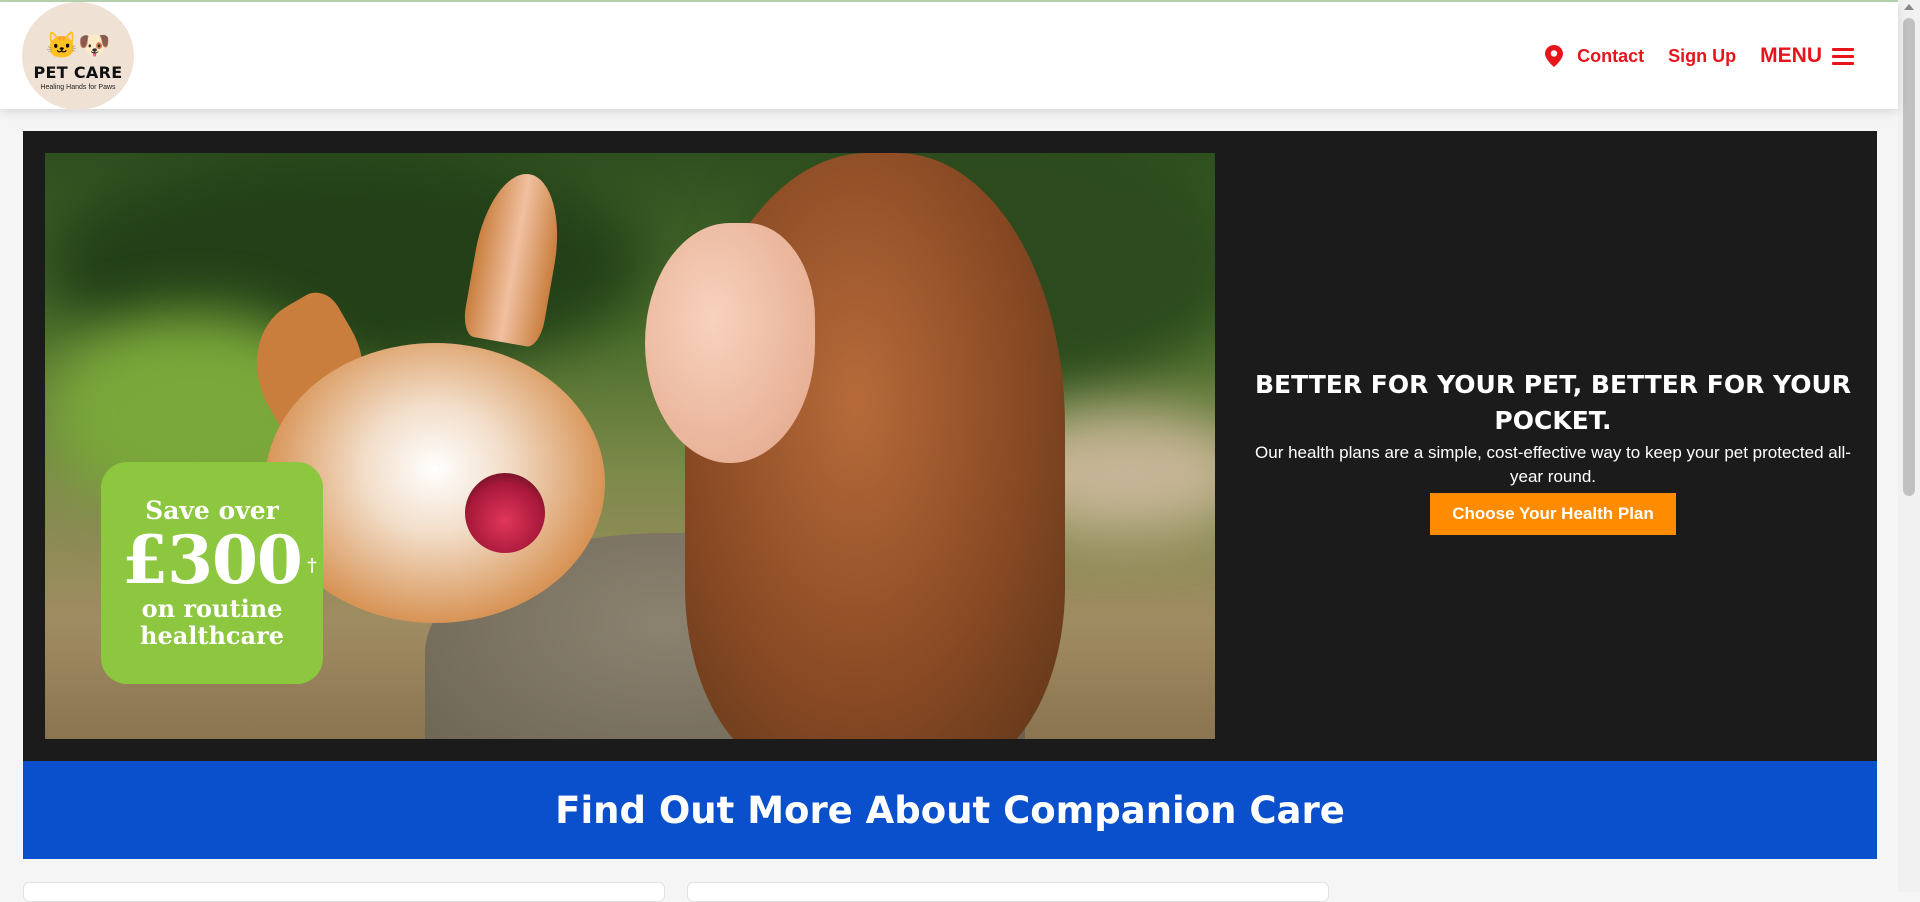 This screenshot has width=1920, height=902. Describe the element at coordinates (1611, 55) in the screenshot. I see `contact-label: Contact` at that location.